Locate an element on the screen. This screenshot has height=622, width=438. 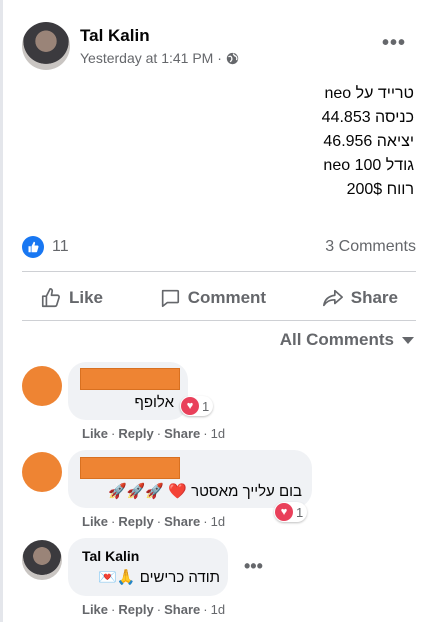
commenter-name: Tal Kalin is located at coordinates (110, 556).